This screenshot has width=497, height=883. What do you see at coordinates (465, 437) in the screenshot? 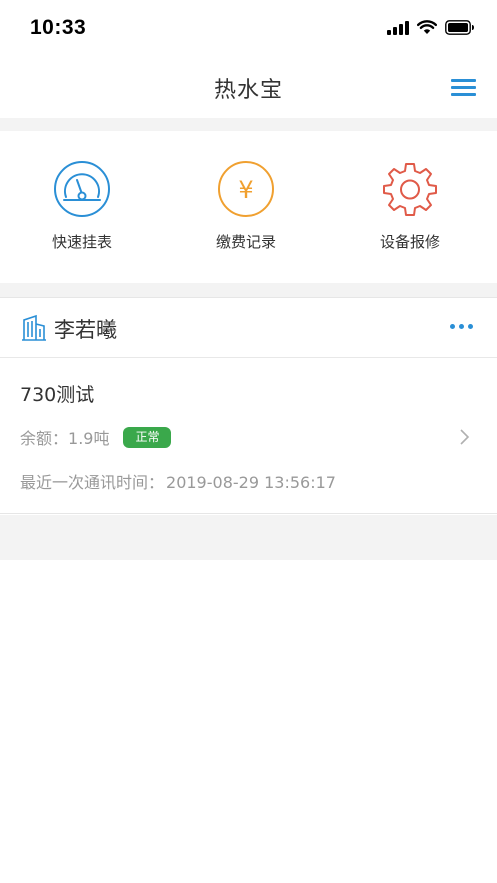
I see `chevron-right-icon` at bounding box center [465, 437].